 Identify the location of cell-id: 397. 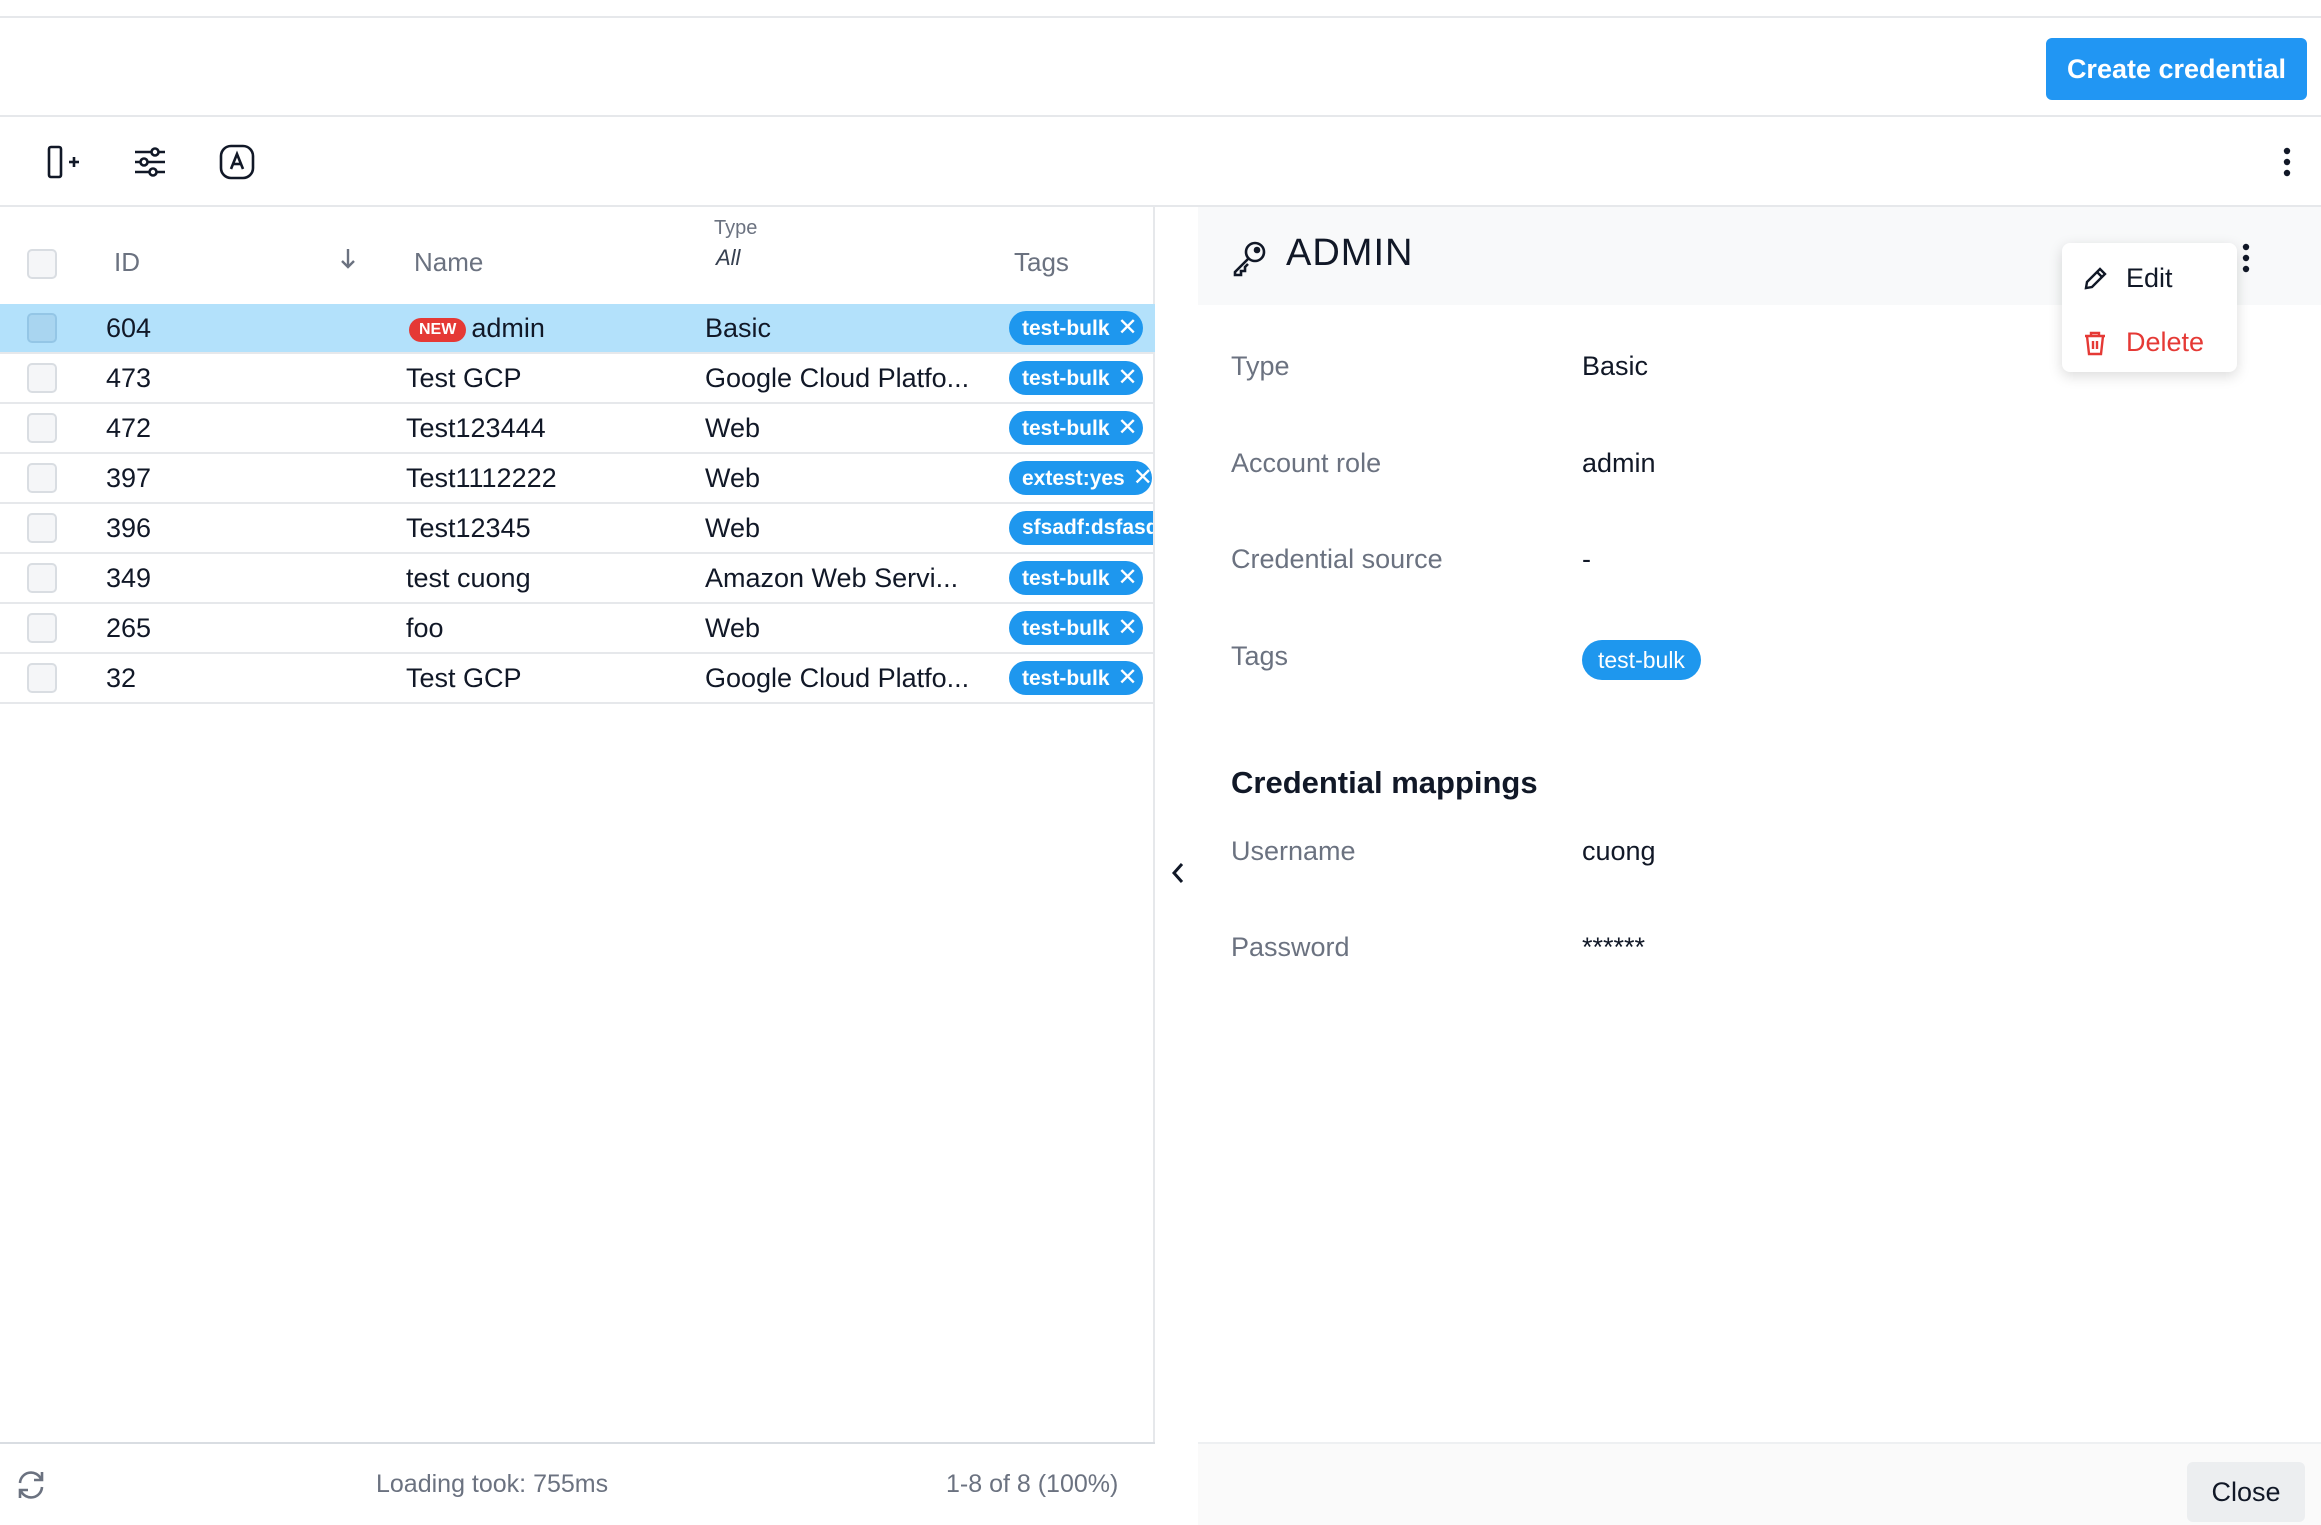
(129, 478).